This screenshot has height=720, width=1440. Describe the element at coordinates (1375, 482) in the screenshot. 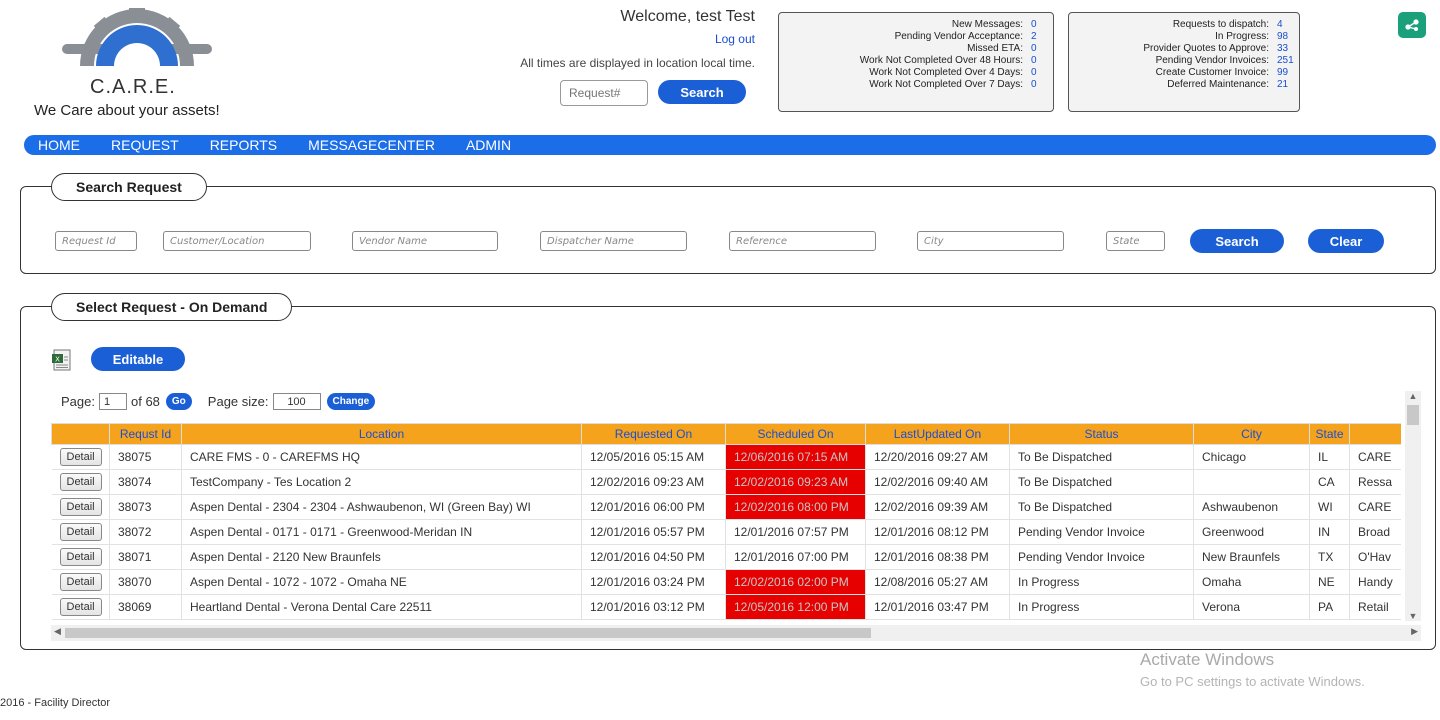

I see `vendor-cell: Ressa` at that location.